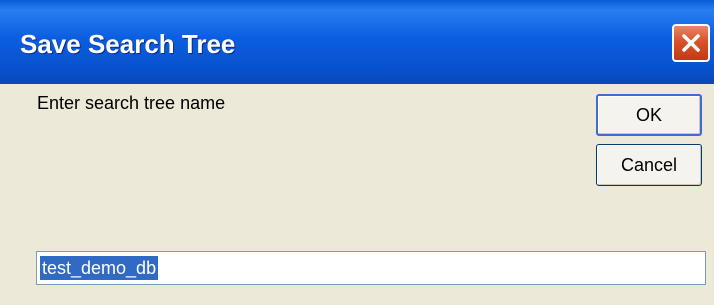  What do you see at coordinates (649, 165) in the screenshot?
I see `cancel-button: Cancel` at bounding box center [649, 165].